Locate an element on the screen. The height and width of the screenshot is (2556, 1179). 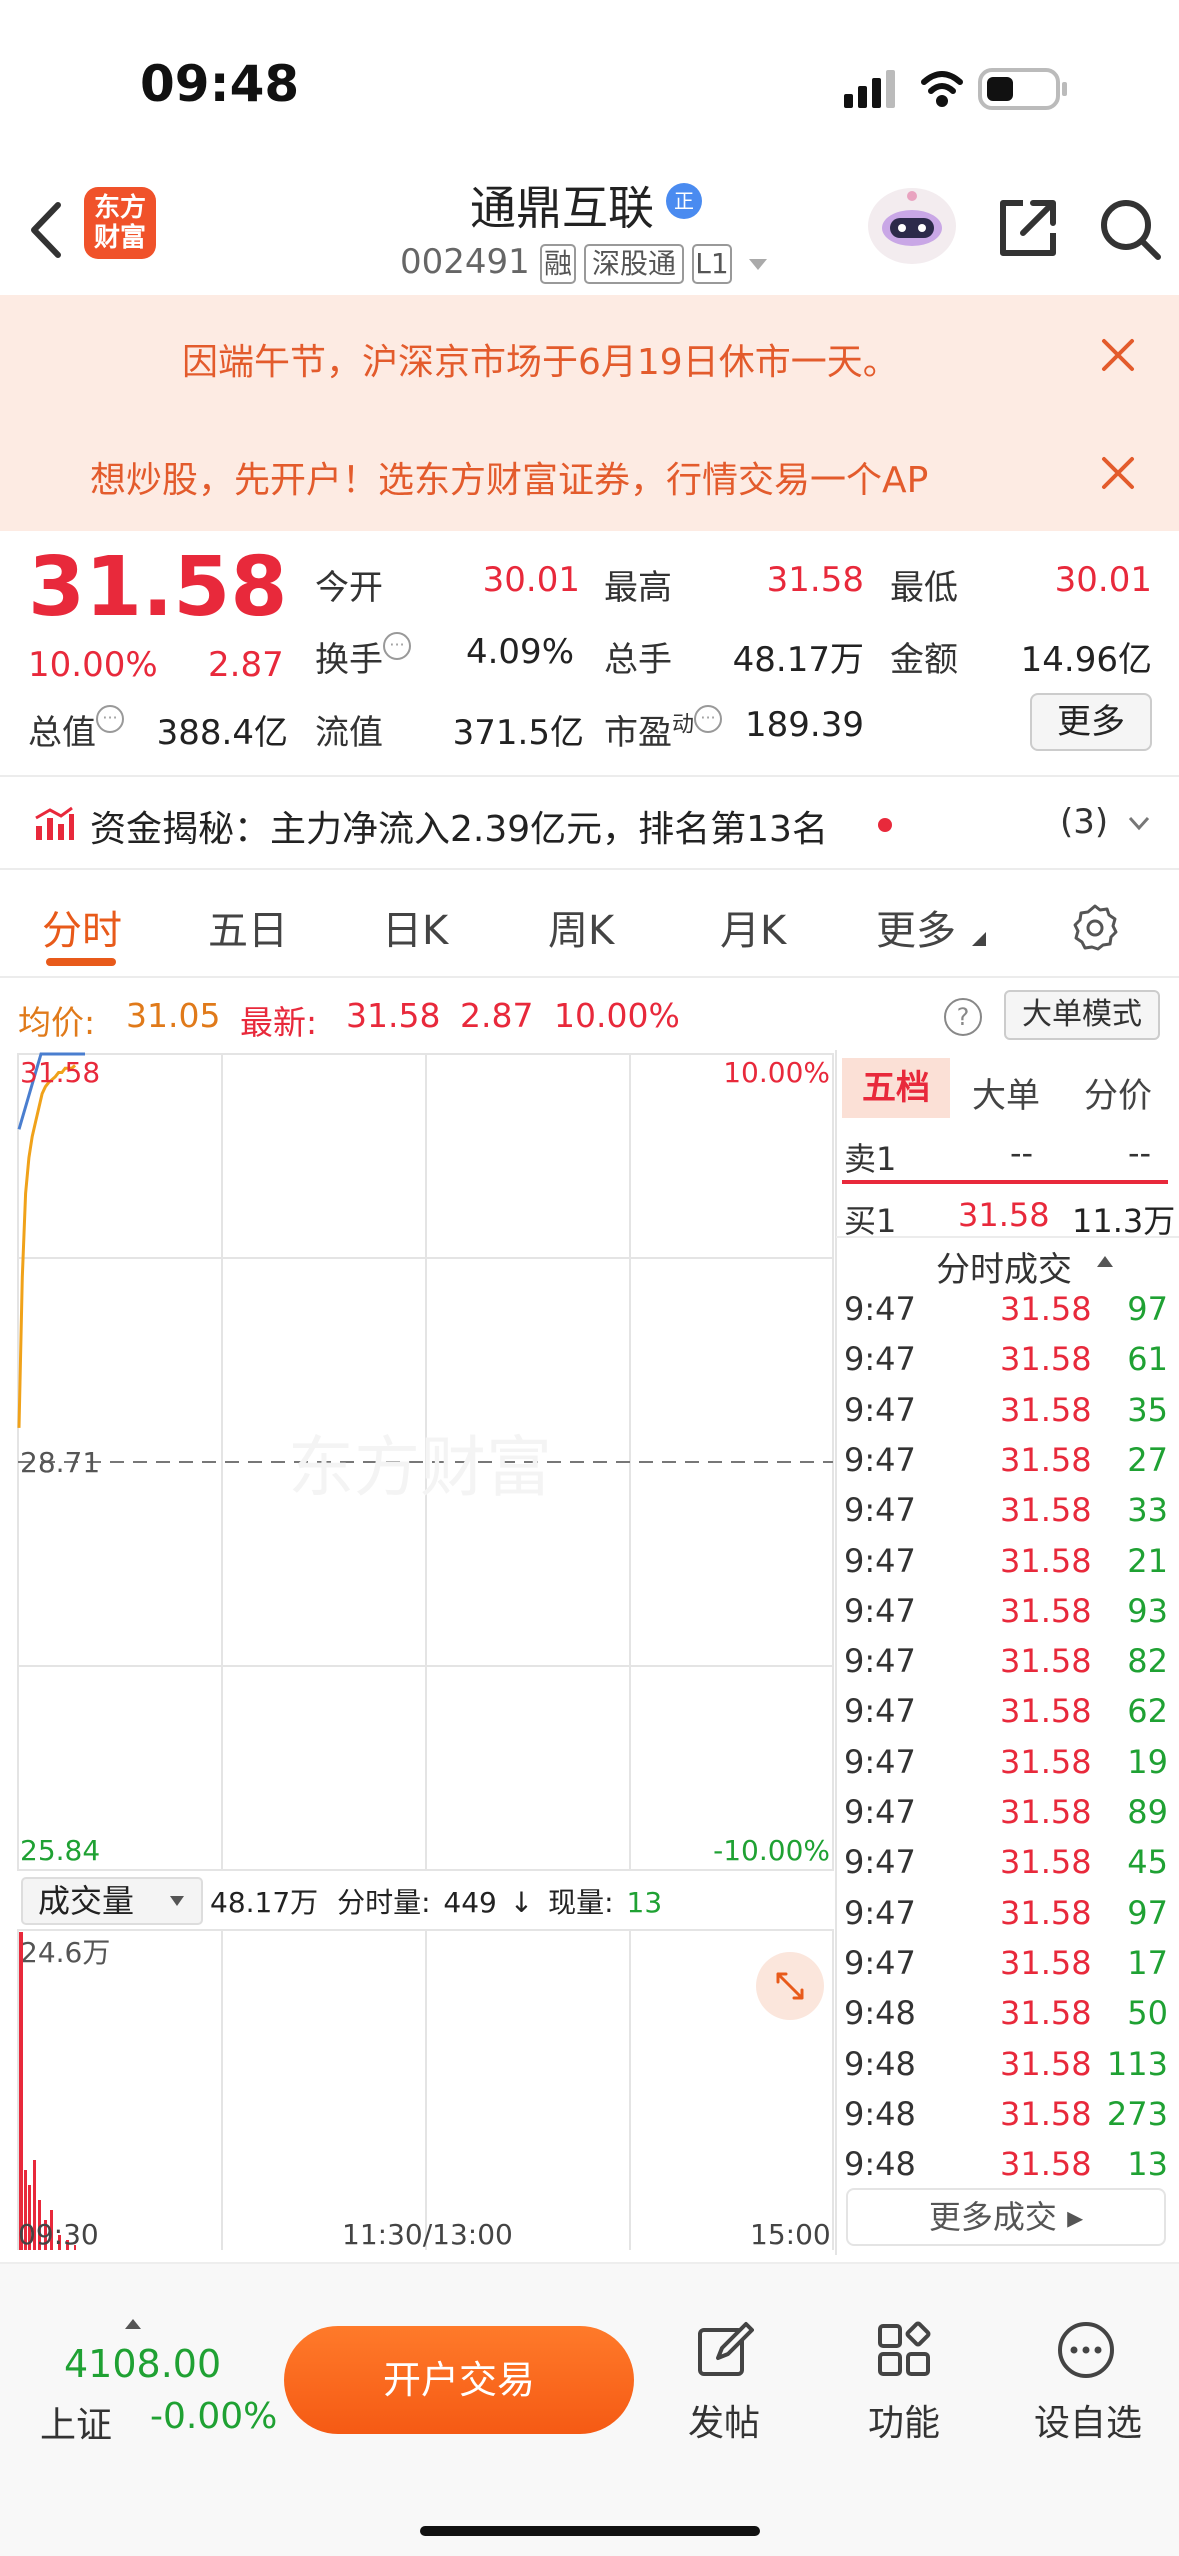
gear-icon is located at coordinates (1095, 927).